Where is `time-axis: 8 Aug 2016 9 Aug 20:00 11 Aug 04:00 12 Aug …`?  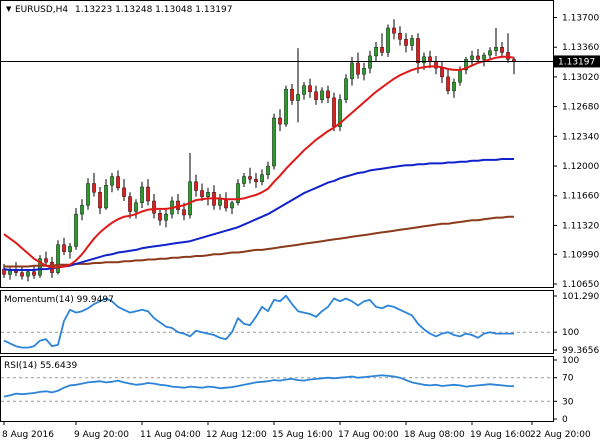 time-axis: 8 Aug 2016 9 Aug 20:00 11 Aug 04:00 12 Aug … is located at coordinates (296, 430).